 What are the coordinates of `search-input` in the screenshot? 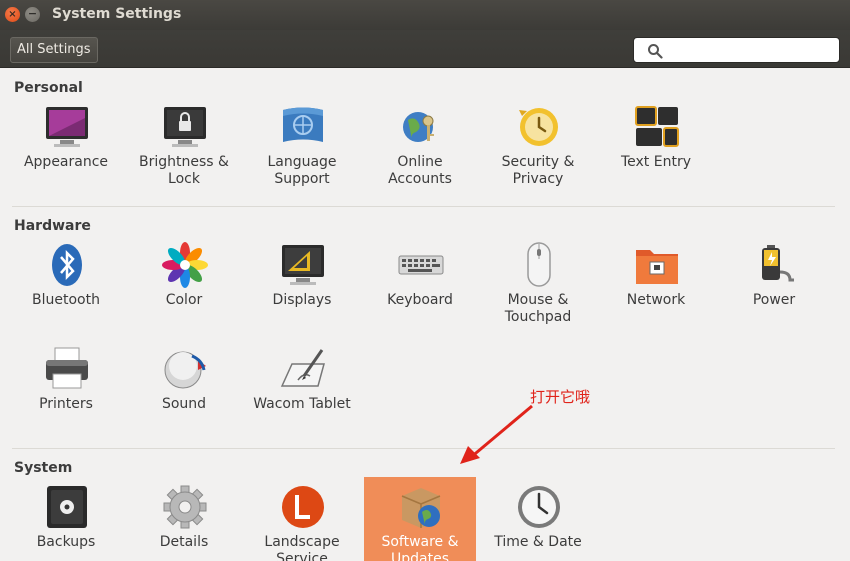 It's located at (736, 50).